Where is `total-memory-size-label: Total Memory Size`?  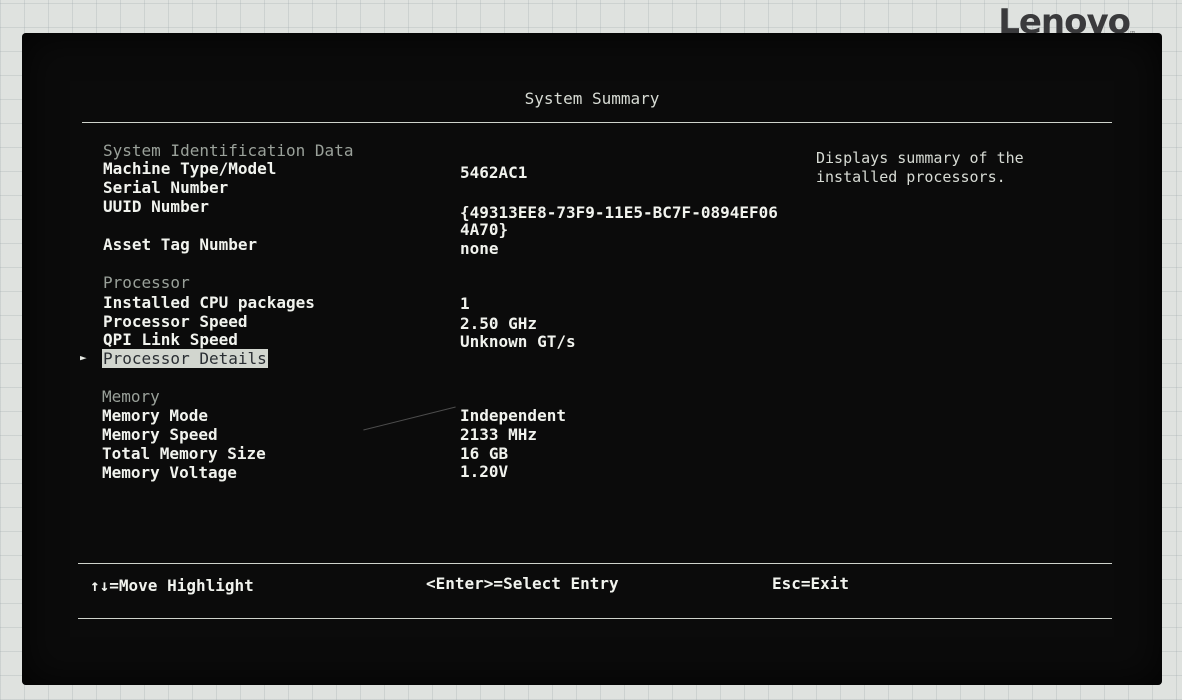
total-memory-size-label: Total Memory Size is located at coordinates (184, 453).